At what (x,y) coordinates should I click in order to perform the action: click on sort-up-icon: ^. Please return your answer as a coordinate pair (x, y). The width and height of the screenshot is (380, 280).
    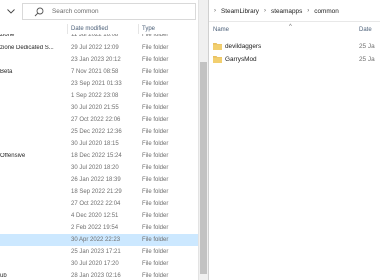
    Looking at the image, I should click on (290, 27).